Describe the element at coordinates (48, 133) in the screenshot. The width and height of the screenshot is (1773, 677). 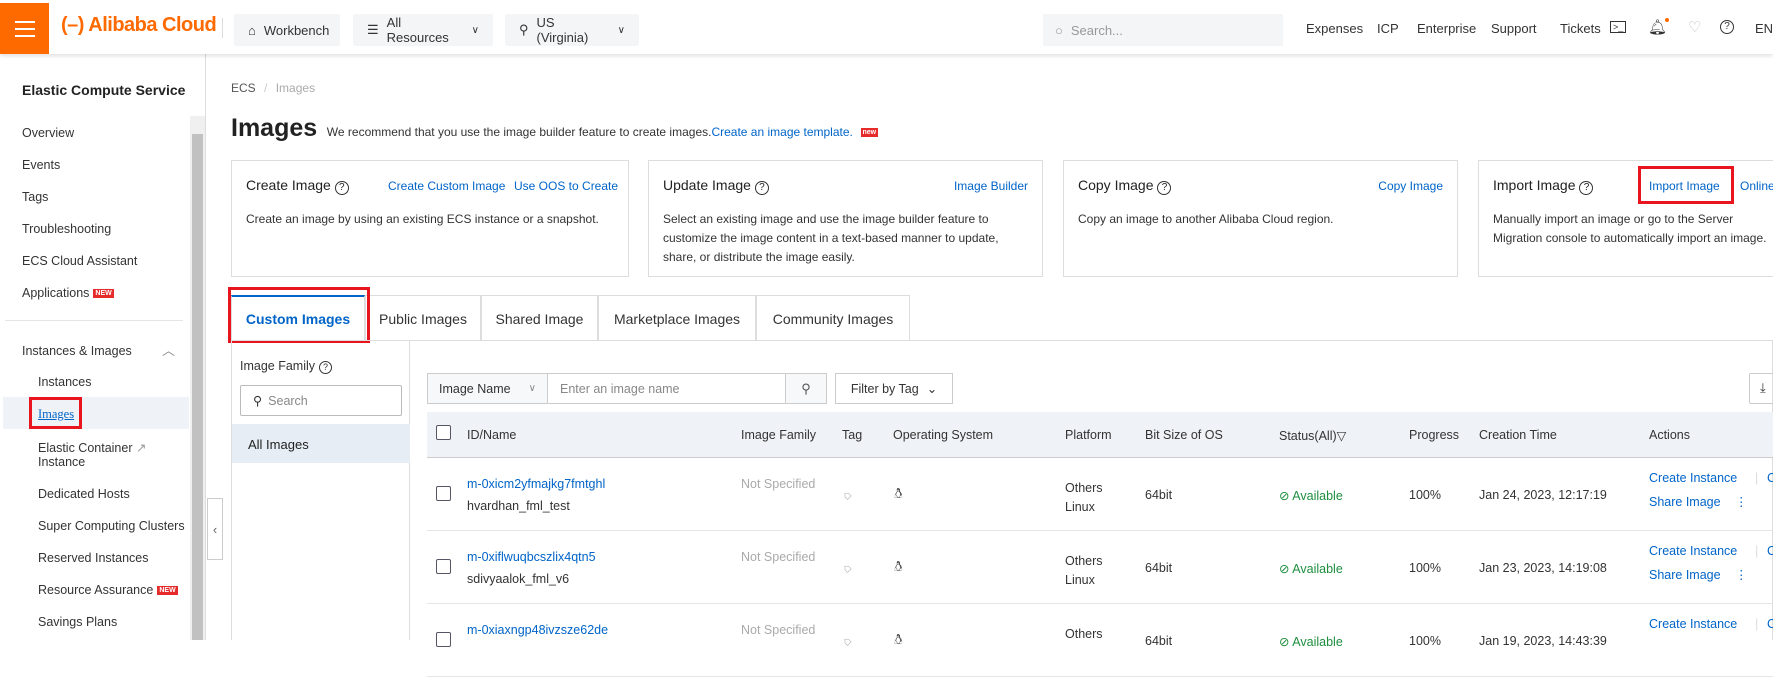
I see `sidebar-item-overview: Overview` at that location.